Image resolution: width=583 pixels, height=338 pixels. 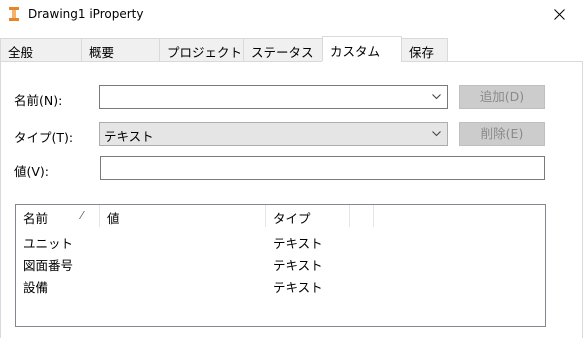 I want to click on row-name: 設備, so click(x=36, y=287).